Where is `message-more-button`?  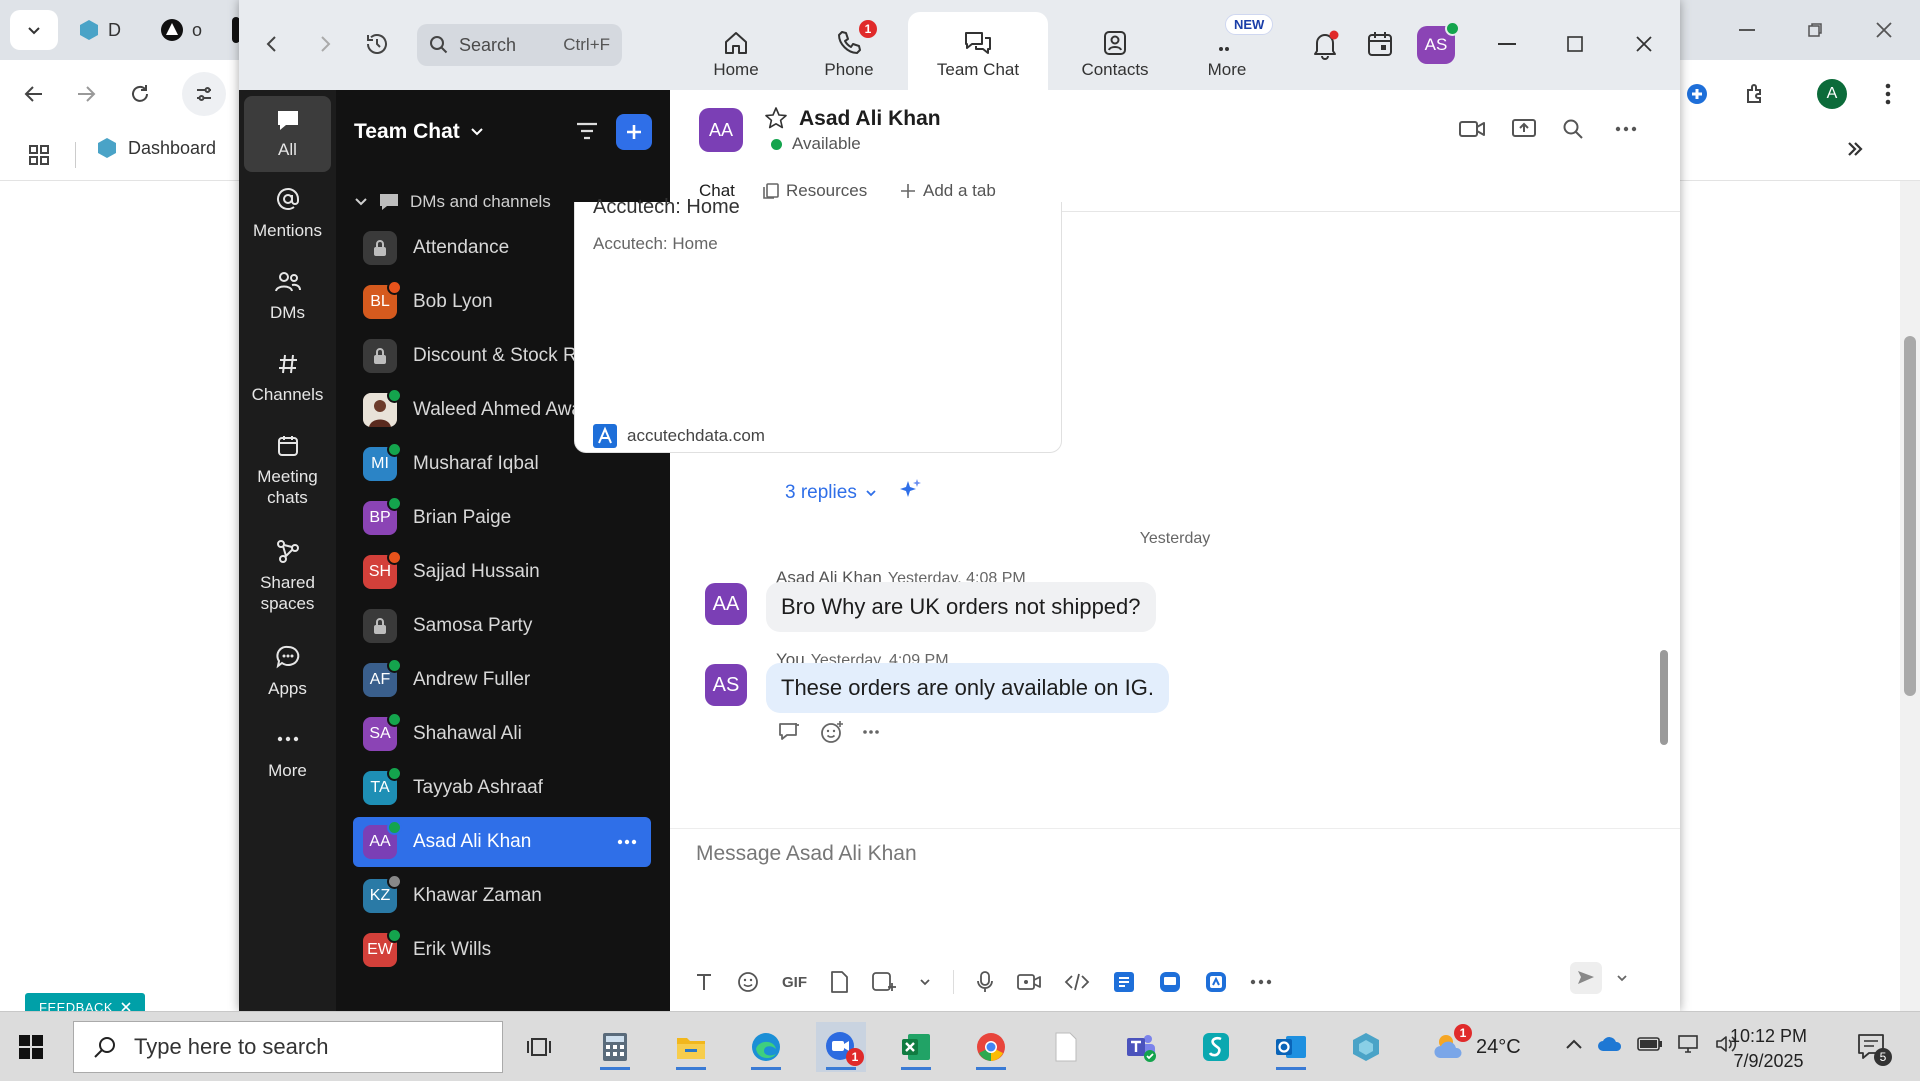 message-more-button is located at coordinates (871, 732).